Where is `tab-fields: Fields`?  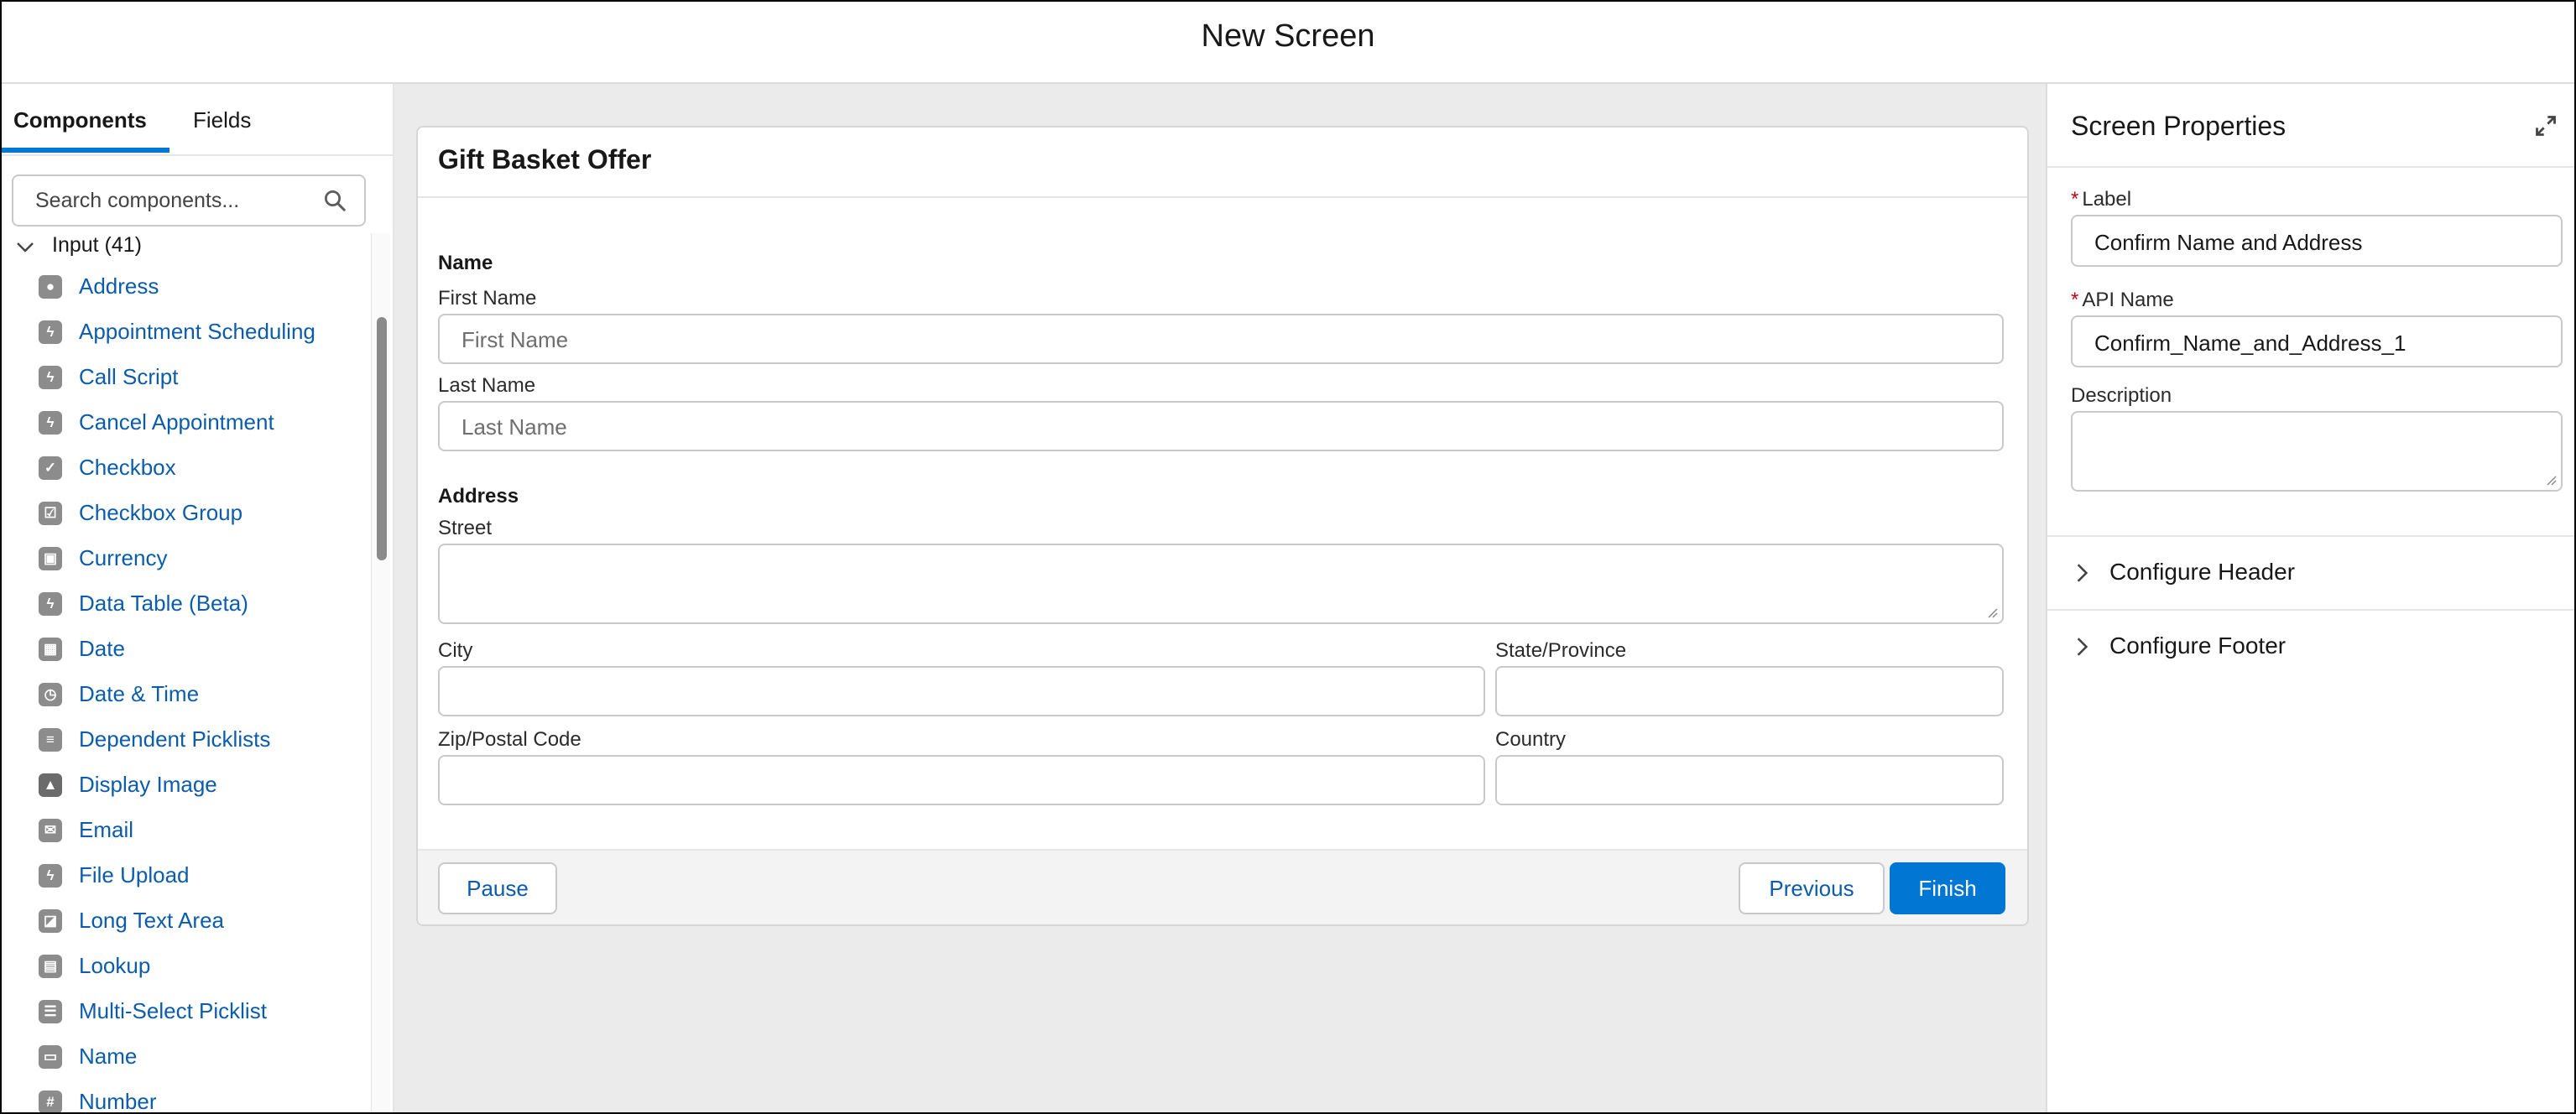
tab-fields: Fields is located at coordinates (222, 120).